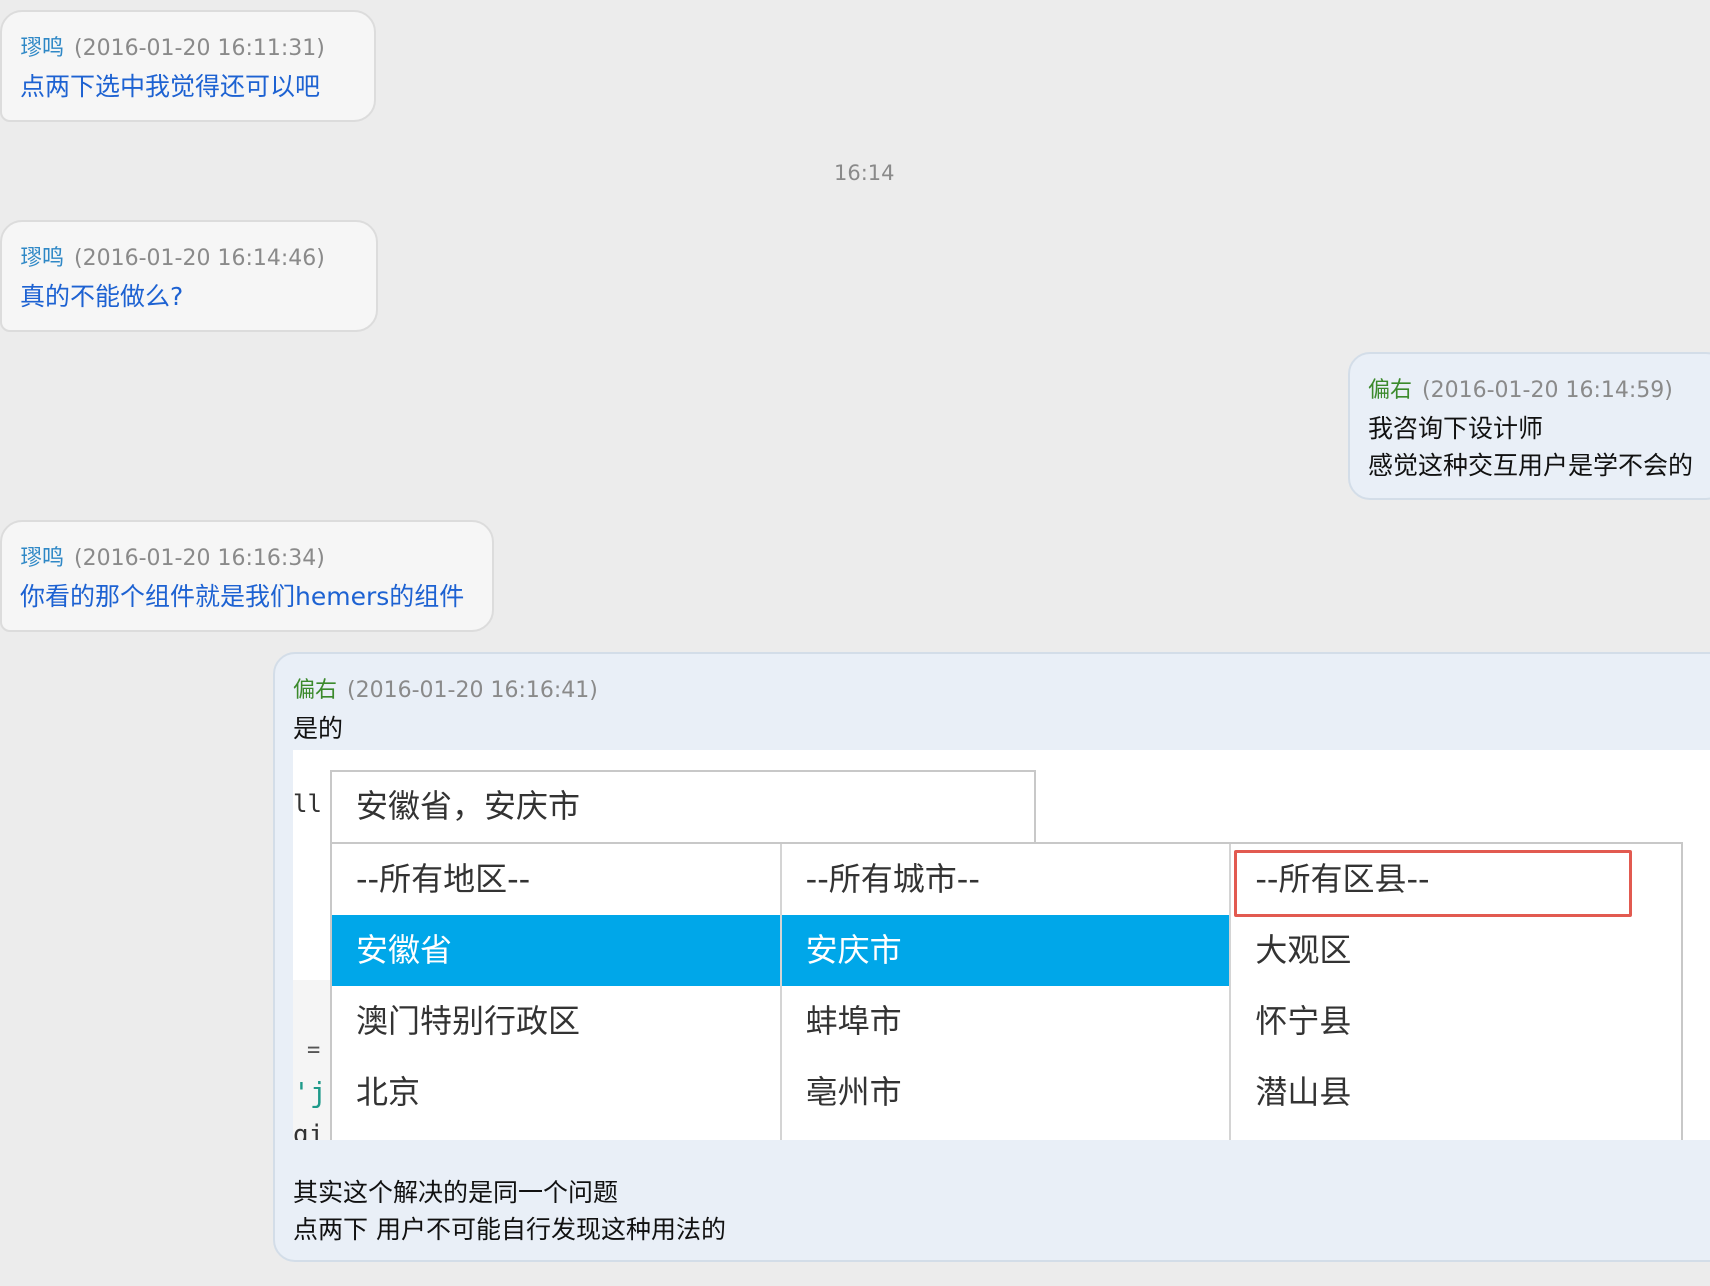  What do you see at coordinates (199, 558) in the screenshot?
I see `message-time: (2016-01-20 16:16:34)` at bounding box center [199, 558].